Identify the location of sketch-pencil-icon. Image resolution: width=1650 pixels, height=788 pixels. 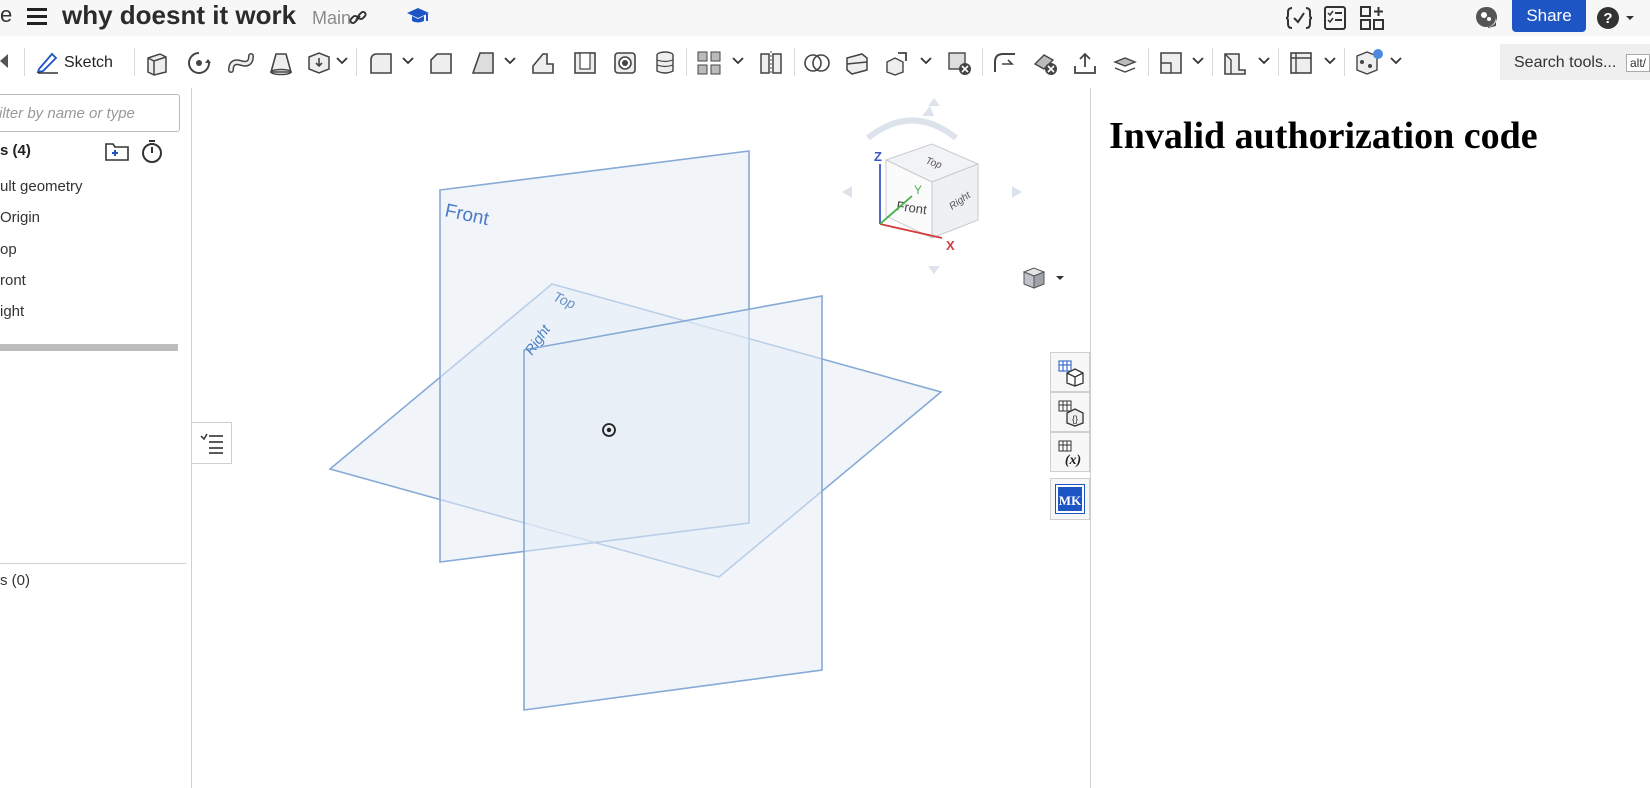
(48, 62).